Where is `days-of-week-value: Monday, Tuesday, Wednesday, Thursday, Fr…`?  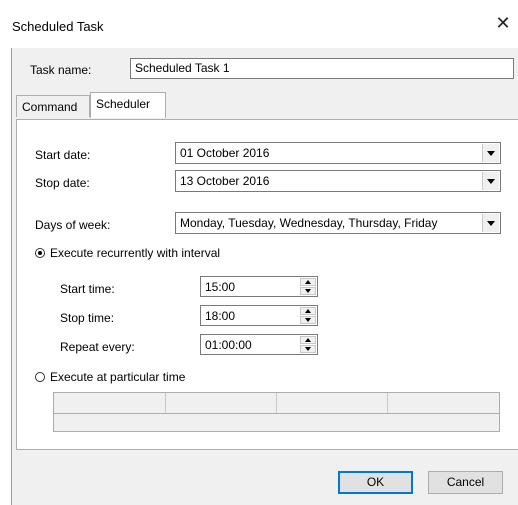
days-of-week-value: Monday, Tuesday, Wednesday, Thursday, Fr… is located at coordinates (309, 223).